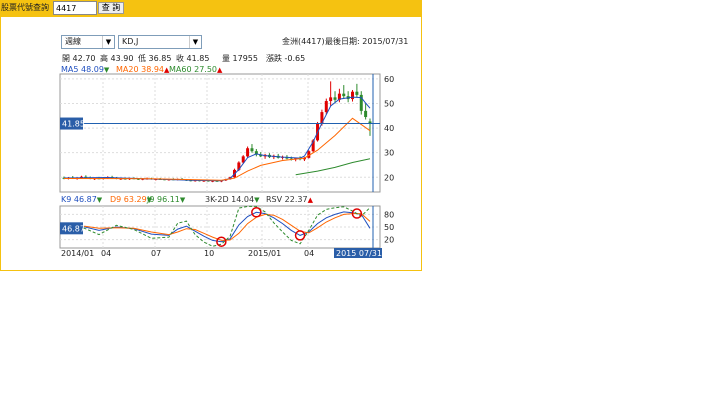 This screenshot has height=405, width=720. What do you see at coordinates (73, 228) in the screenshot?
I see `kd-marker-label: 46.87` at bounding box center [73, 228].